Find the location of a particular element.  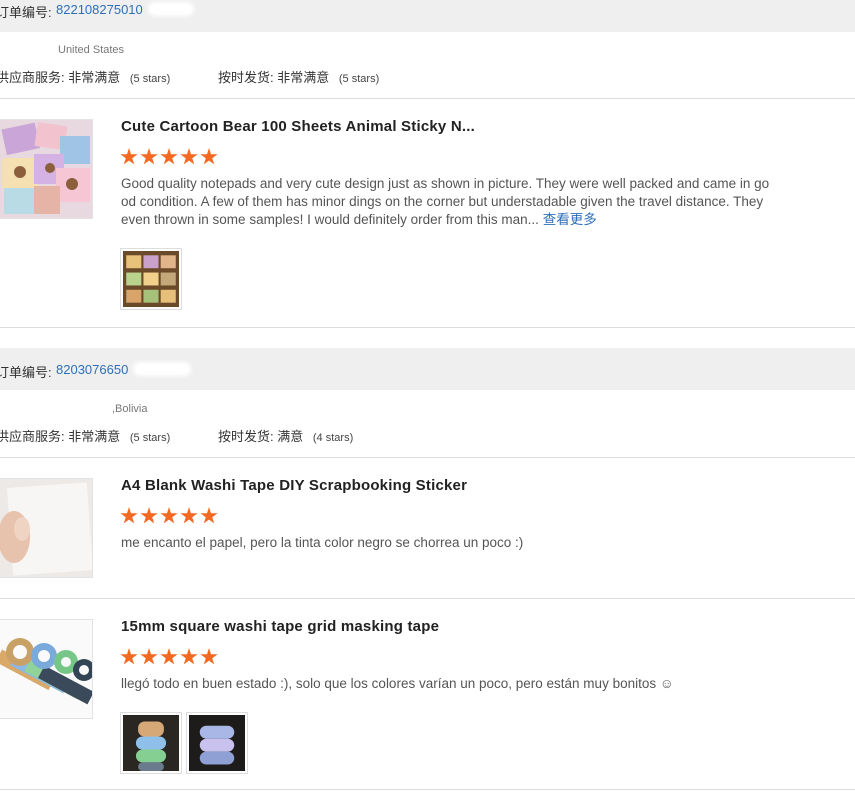

order-number-link: 8203076650 is located at coordinates (92, 369).